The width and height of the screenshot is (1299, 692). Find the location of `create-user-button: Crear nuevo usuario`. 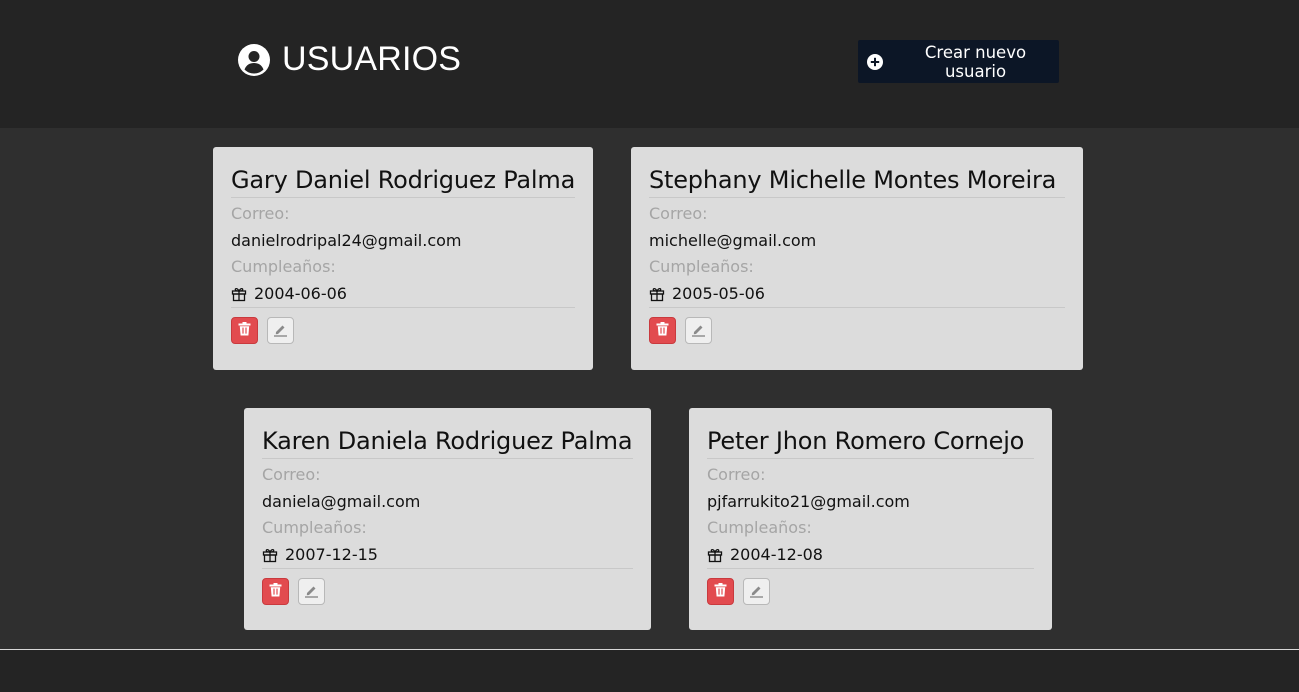

create-user-button: Crear nuevo usuario is located at coordinates (958, 61).